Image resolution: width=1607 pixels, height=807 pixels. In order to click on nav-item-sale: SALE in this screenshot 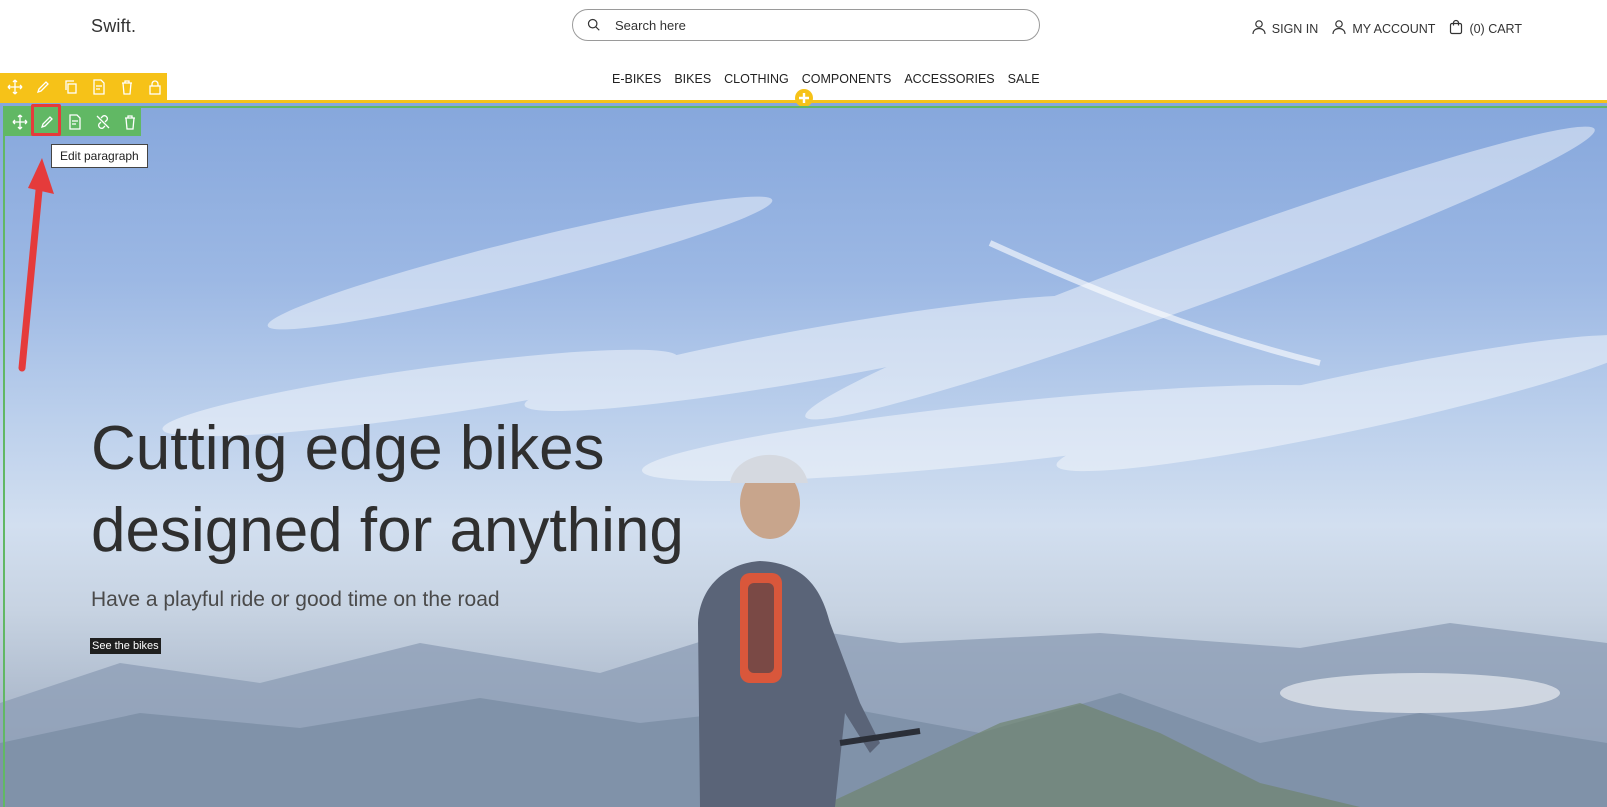, I will do `click(1024, 79)`.